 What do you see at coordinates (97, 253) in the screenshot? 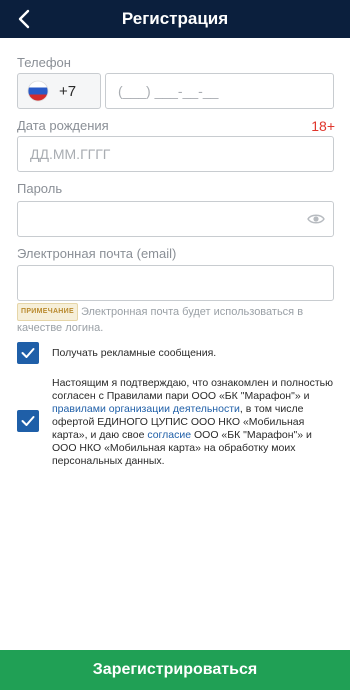
I see `email-label: Электронная почта (email)` at bounding box center [97, 253].